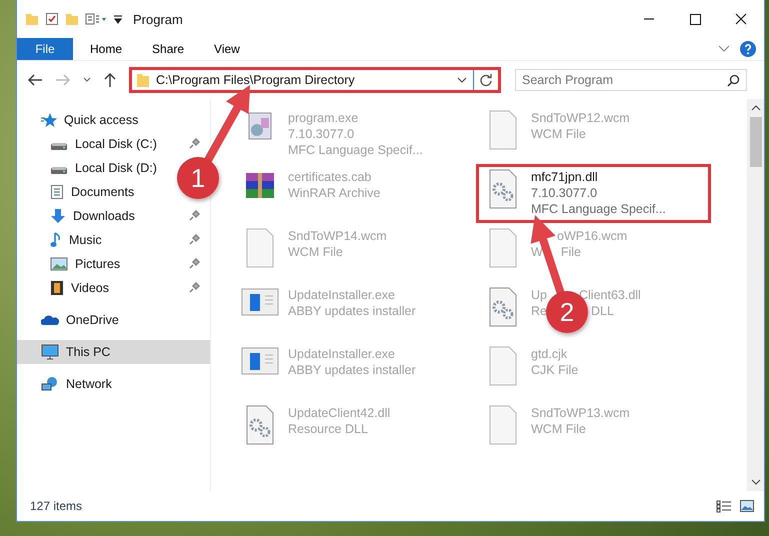  I want to click on file-detail: W, so click(537, 252).